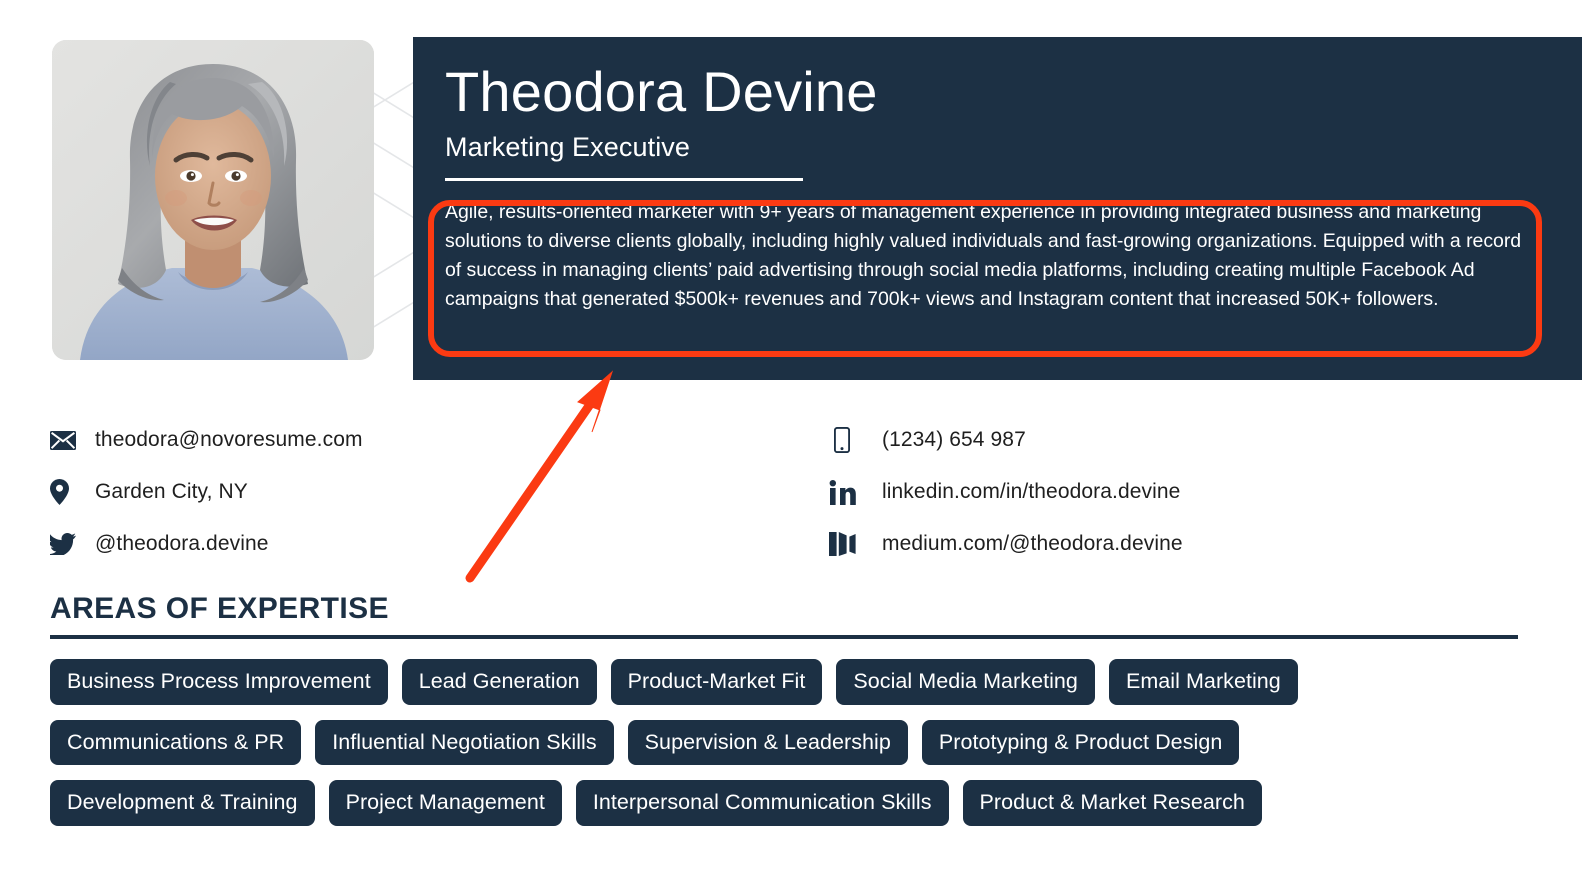 This screenshot has height=896, width=1582. Describe the element at coordinates (568, 146) in the screenshot. I see `job-title: Marketing Executive` at that location.